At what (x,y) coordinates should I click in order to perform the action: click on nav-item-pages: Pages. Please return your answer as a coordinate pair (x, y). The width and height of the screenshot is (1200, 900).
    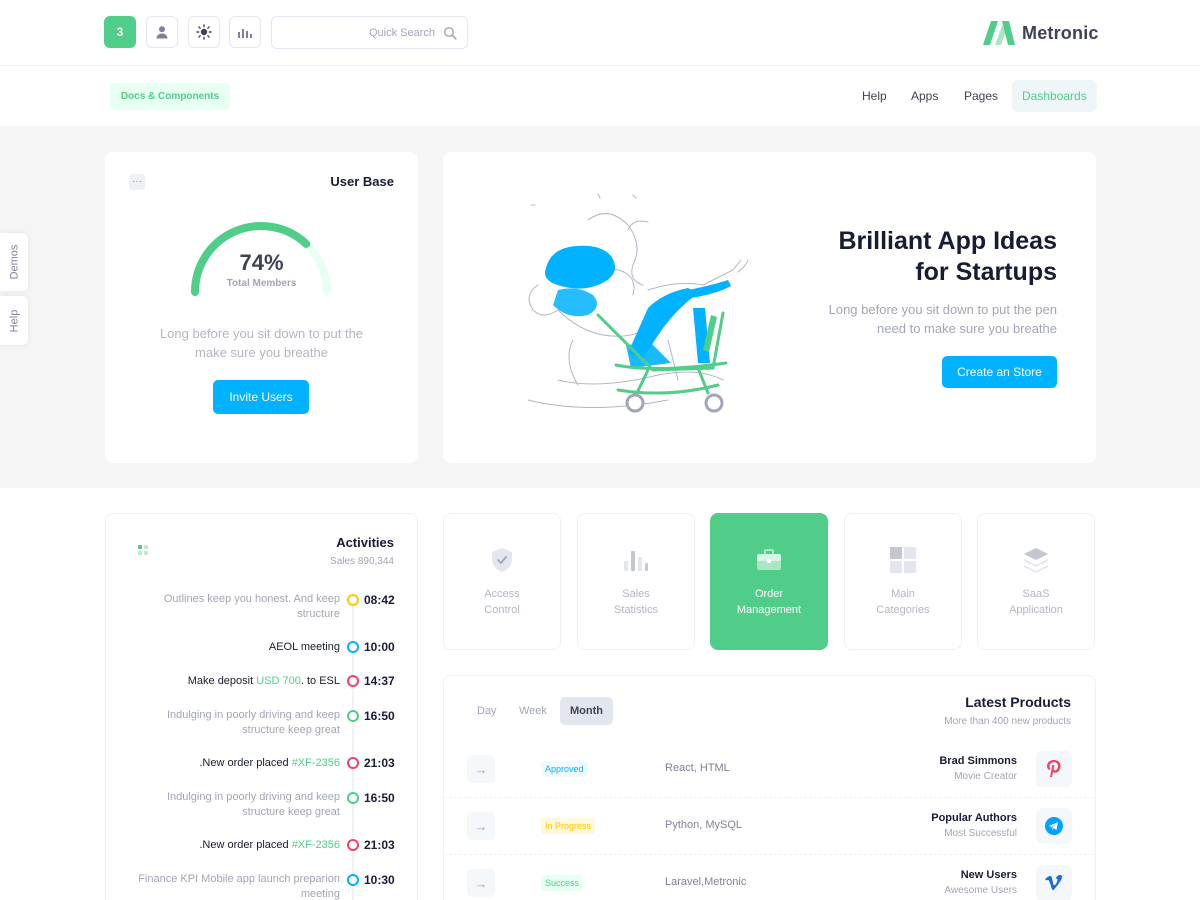
    Looking at the image, I should click on (981, 96).